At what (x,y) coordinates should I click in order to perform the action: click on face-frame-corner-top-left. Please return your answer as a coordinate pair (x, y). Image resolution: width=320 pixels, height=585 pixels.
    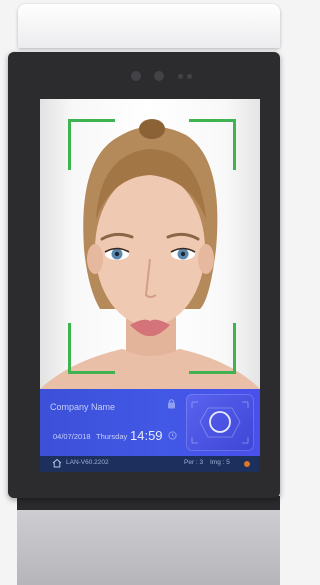
    Looking at the image, I should click on (91, 144).